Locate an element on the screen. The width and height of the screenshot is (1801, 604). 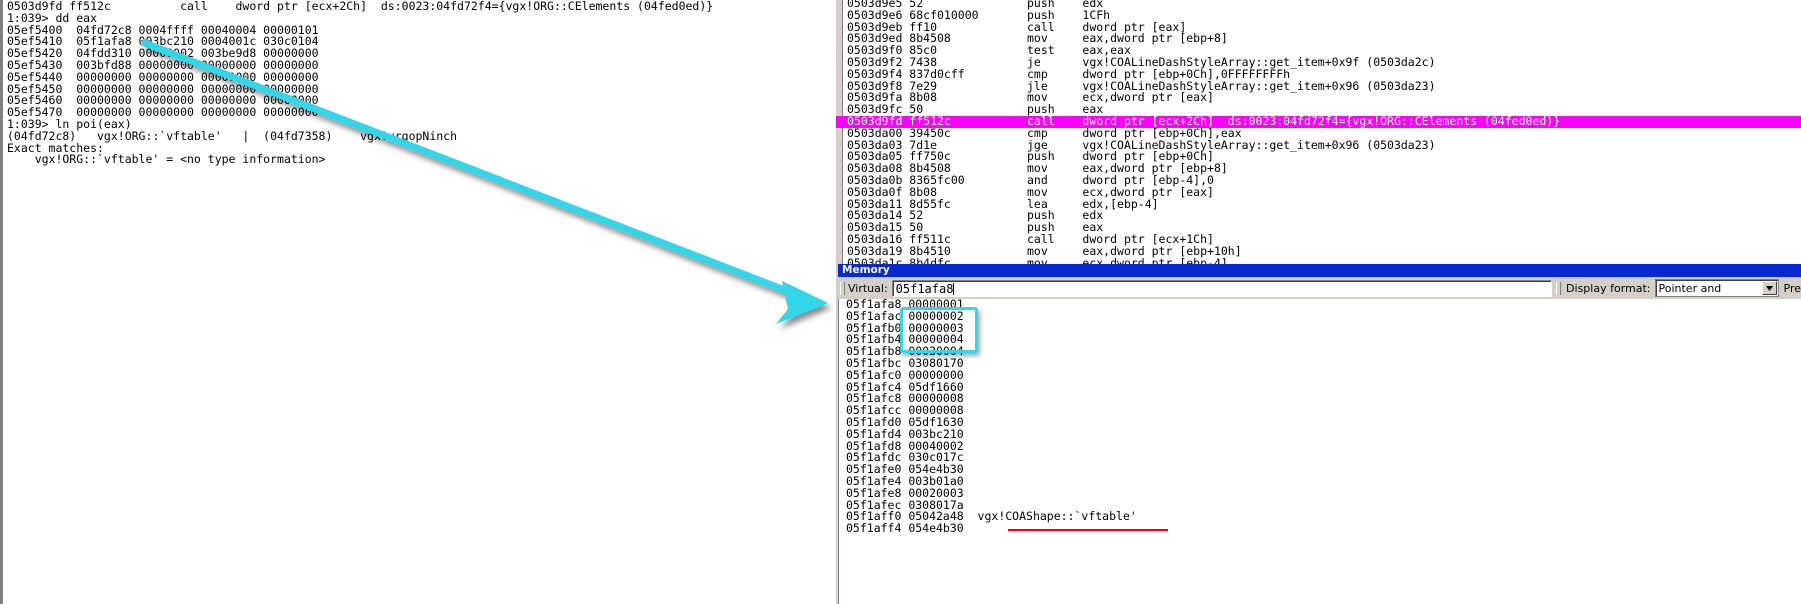
display-format-select: Pointer and is located at coordinates (1716, 288).